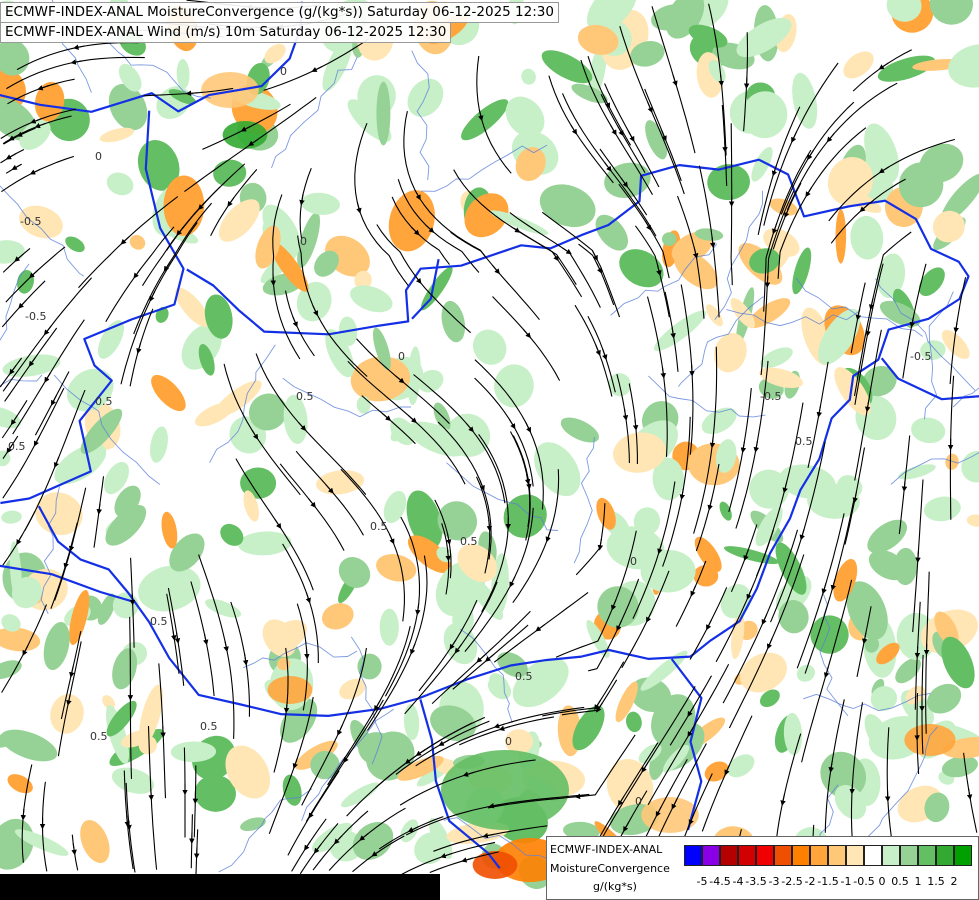 Image resolution: width=979 pixels, height=900 pixels. What do you see at coordinates (918, 881) in the screenshot?
I see `legend-tick-label: 1` at bounding box center [918, 881].